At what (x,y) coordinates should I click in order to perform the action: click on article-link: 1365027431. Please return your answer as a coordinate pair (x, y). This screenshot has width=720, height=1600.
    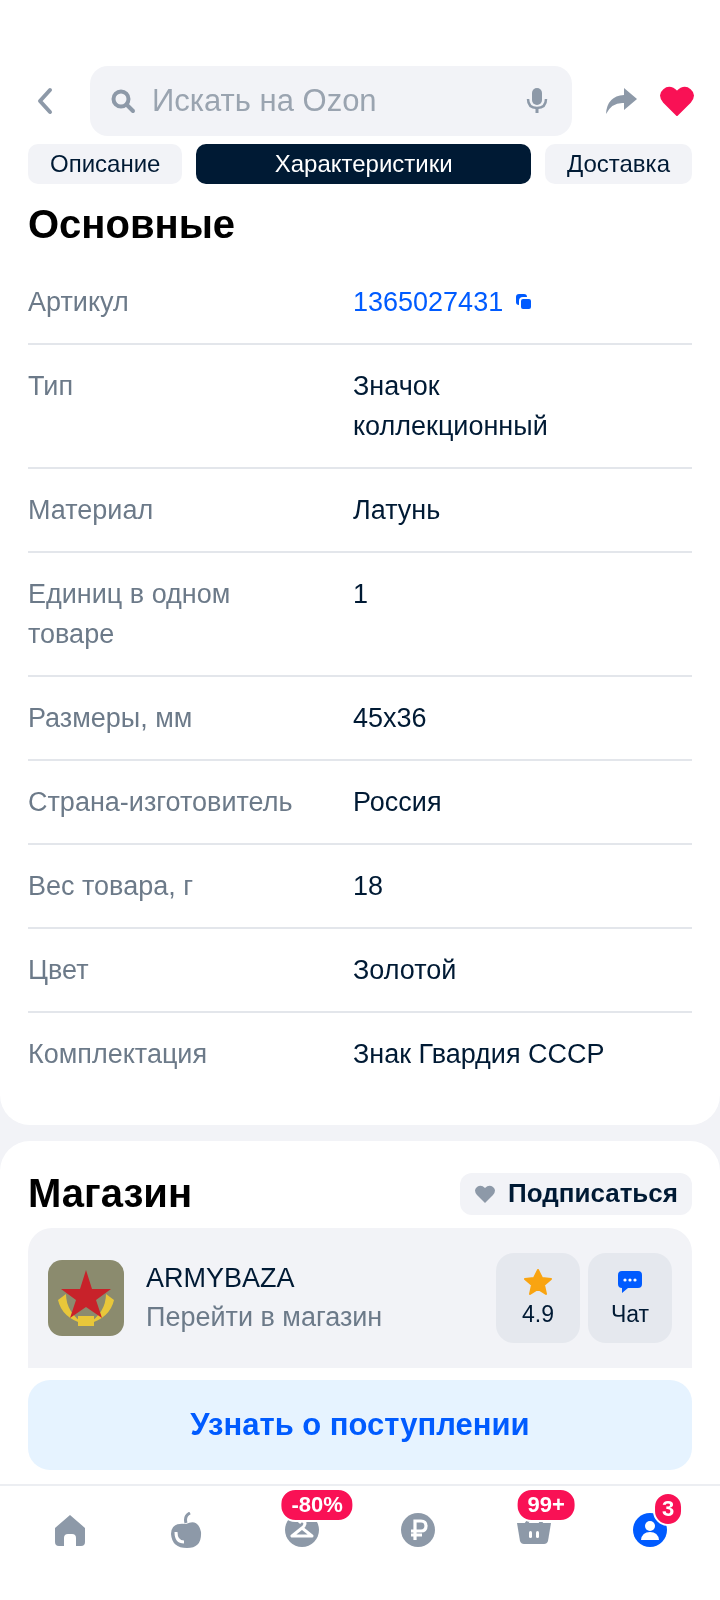
    Looking at the image, I should click on (428, 302).